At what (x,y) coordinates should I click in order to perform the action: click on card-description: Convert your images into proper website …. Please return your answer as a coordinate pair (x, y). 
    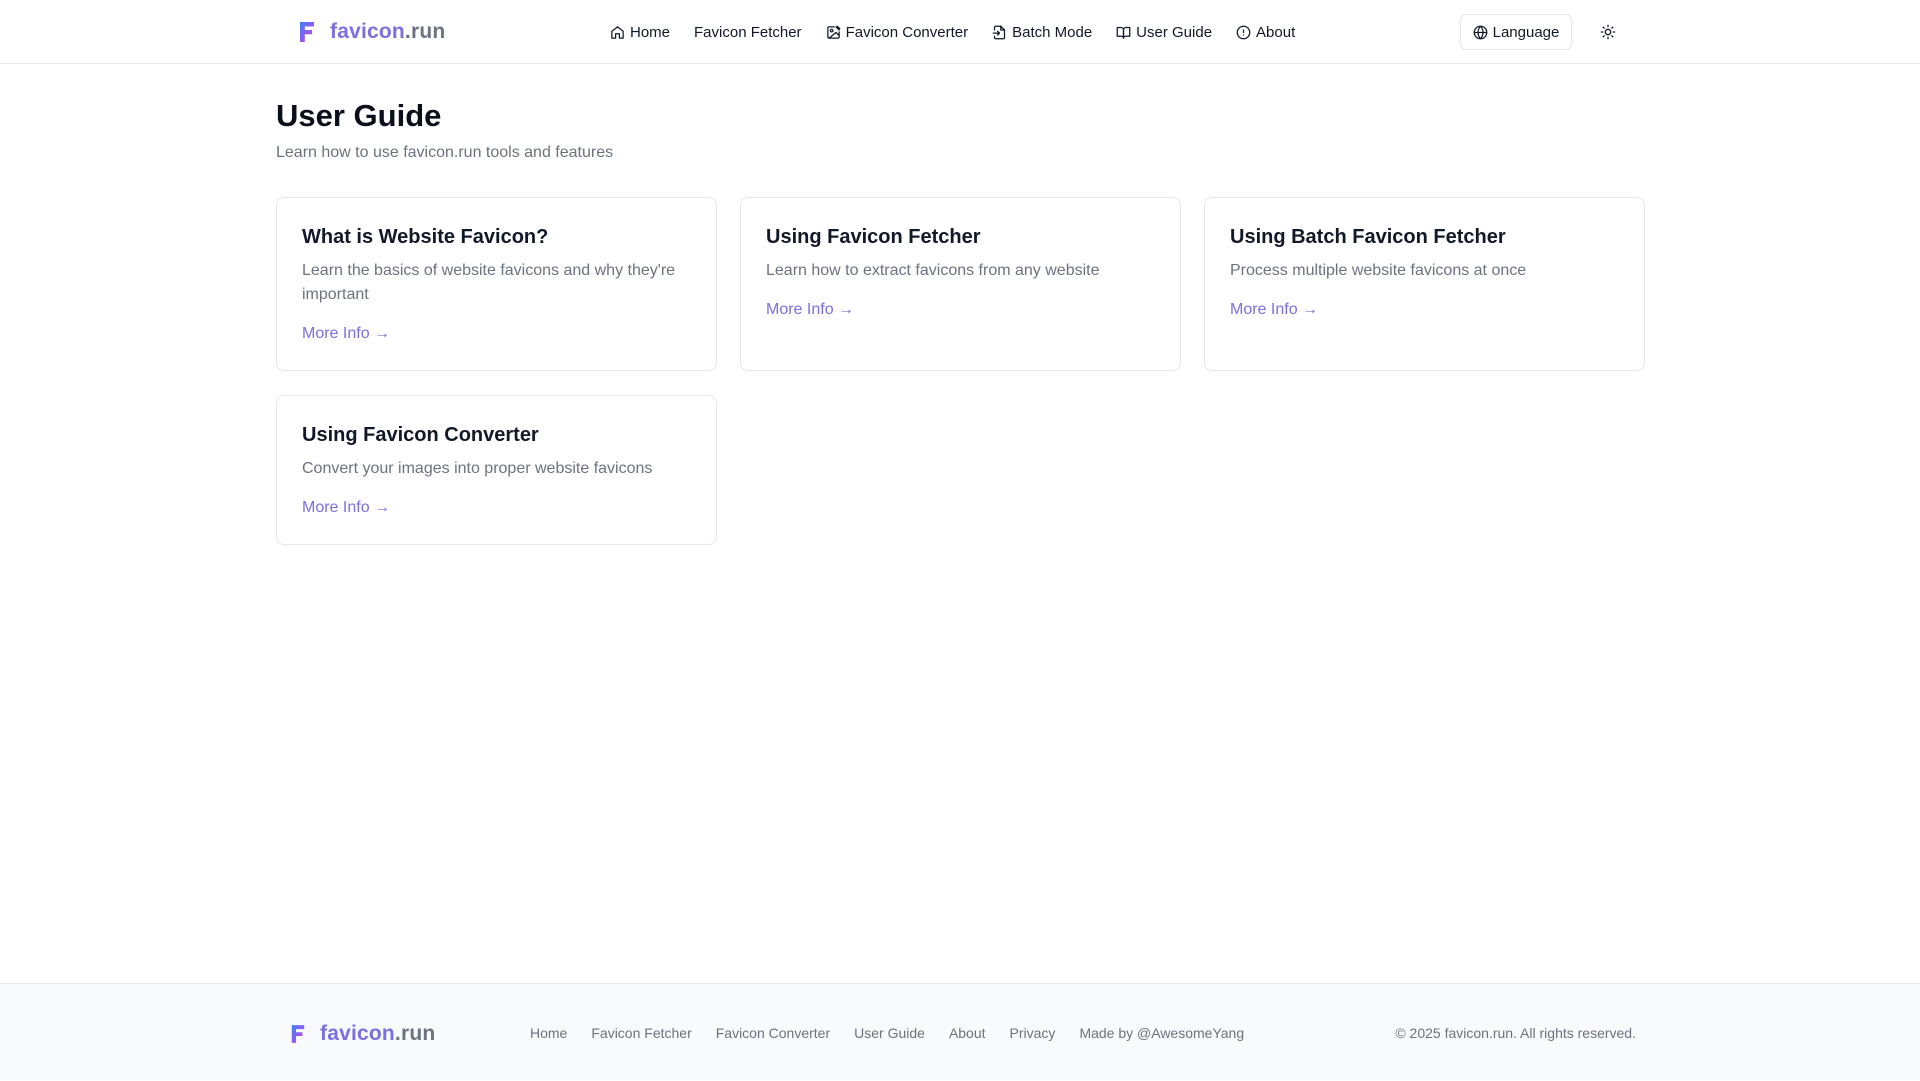
    Looking at the image, I should click on (477, 468).